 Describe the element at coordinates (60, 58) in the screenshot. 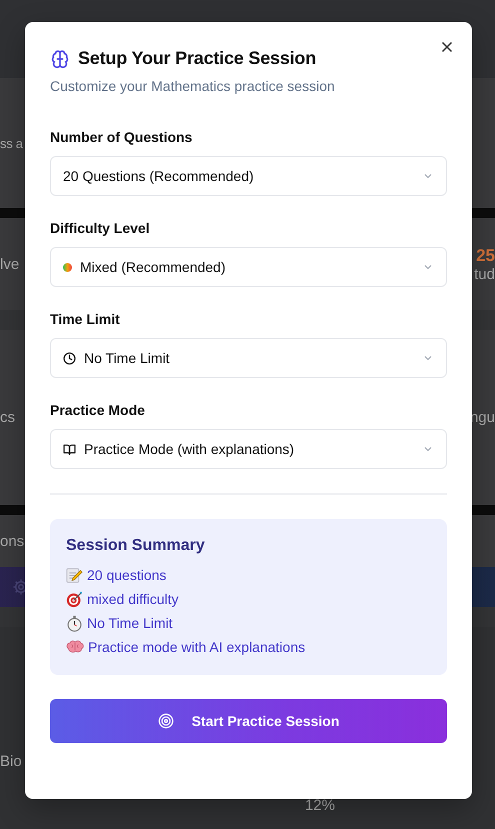

I see `brain-outline-icon` at that location.